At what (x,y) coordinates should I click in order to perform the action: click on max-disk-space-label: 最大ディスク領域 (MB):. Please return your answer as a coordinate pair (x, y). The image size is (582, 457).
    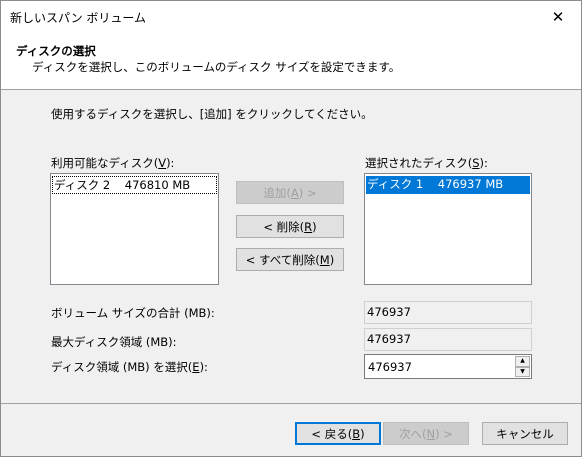
    Looking at the image, I should click on (114, 342).